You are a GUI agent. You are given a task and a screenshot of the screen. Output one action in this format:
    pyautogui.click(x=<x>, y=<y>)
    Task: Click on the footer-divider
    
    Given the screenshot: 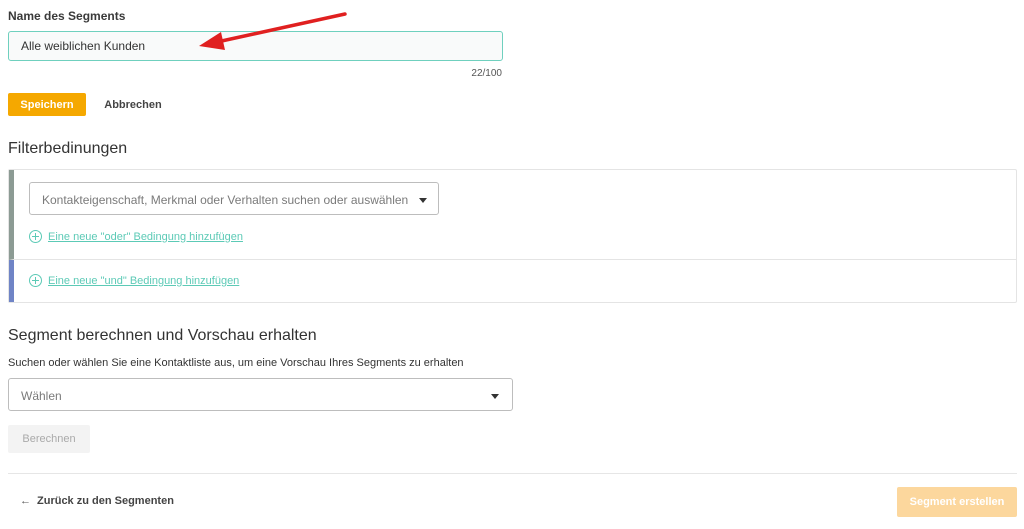 What is the action you would take?
    pyautogui.click(x=512, y=473)
    